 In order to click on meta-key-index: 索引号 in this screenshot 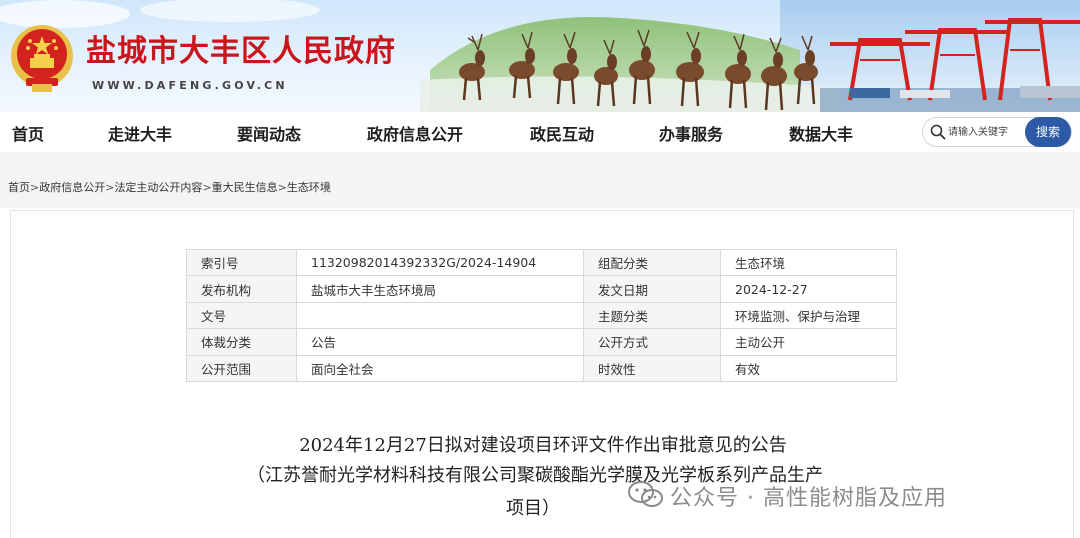, I will do `click(241, 262)`.